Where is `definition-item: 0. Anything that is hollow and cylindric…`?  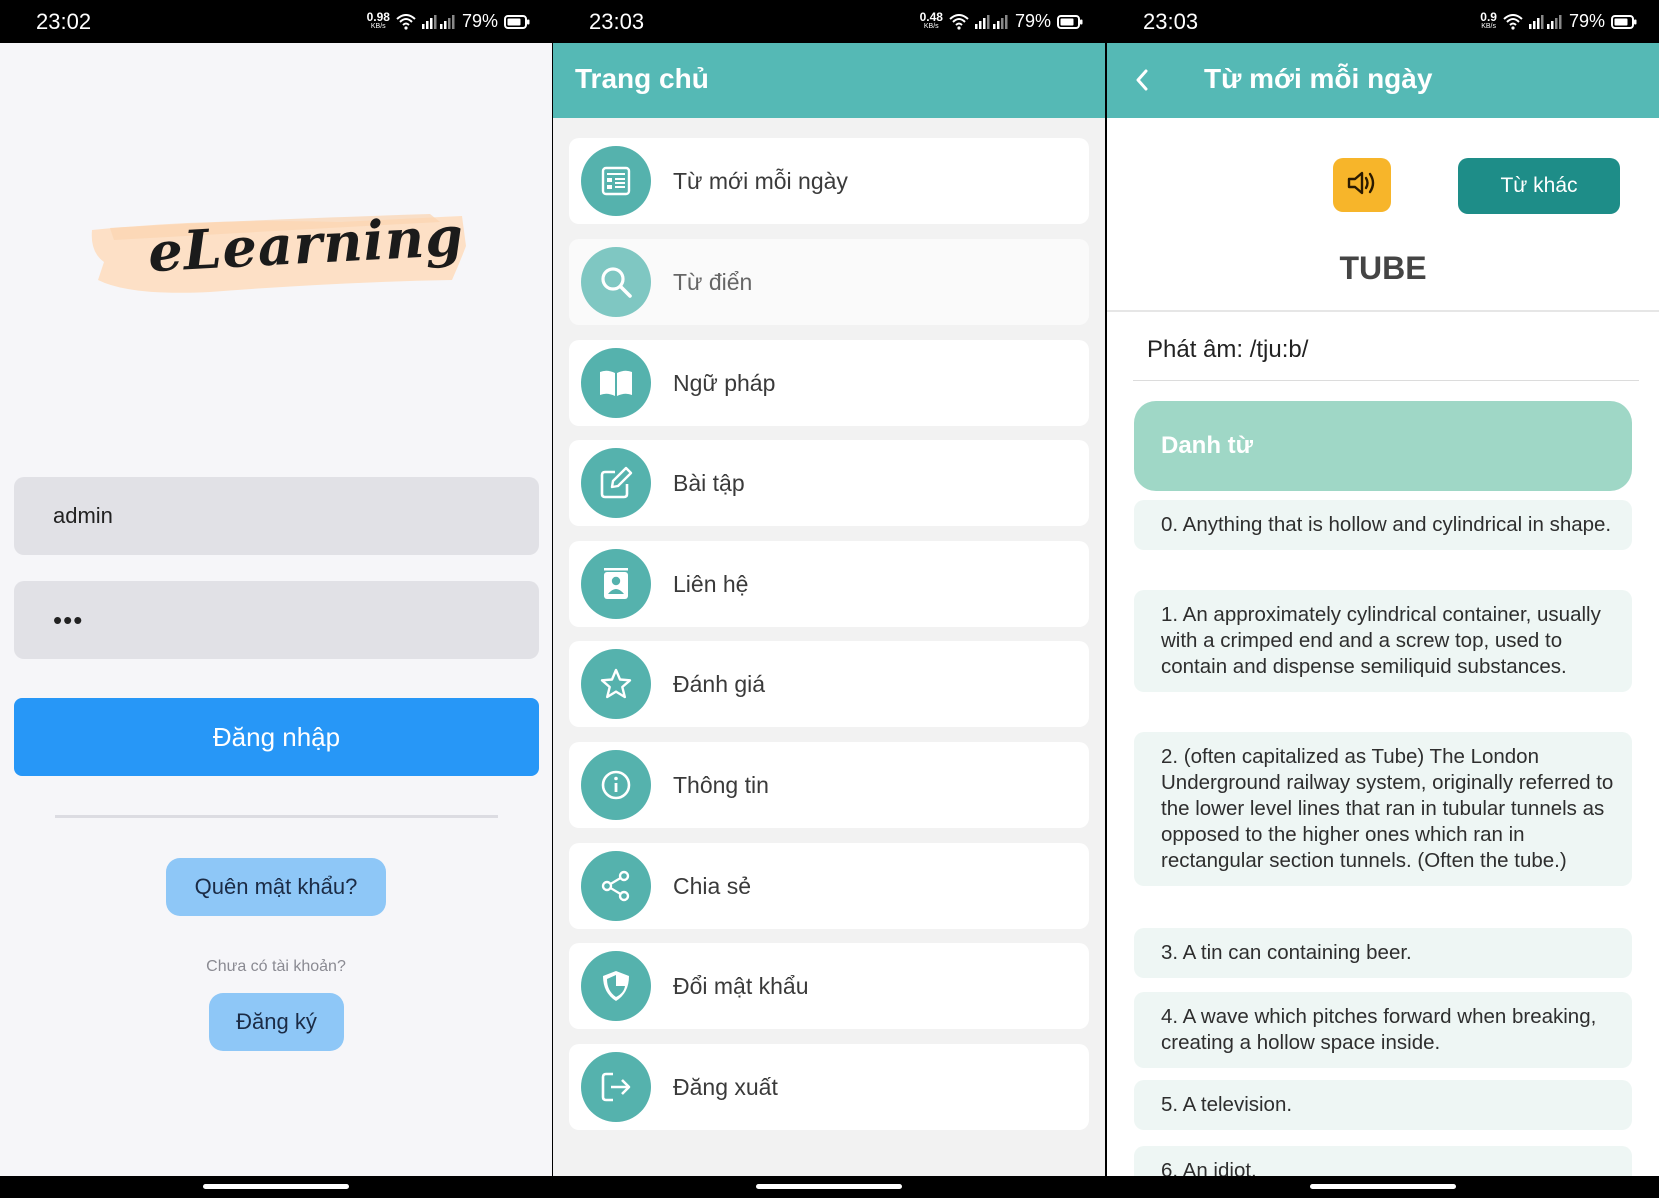
definition-item: 0. Anything that is hollow and cylindric… is located at coordinates (1383, 525).